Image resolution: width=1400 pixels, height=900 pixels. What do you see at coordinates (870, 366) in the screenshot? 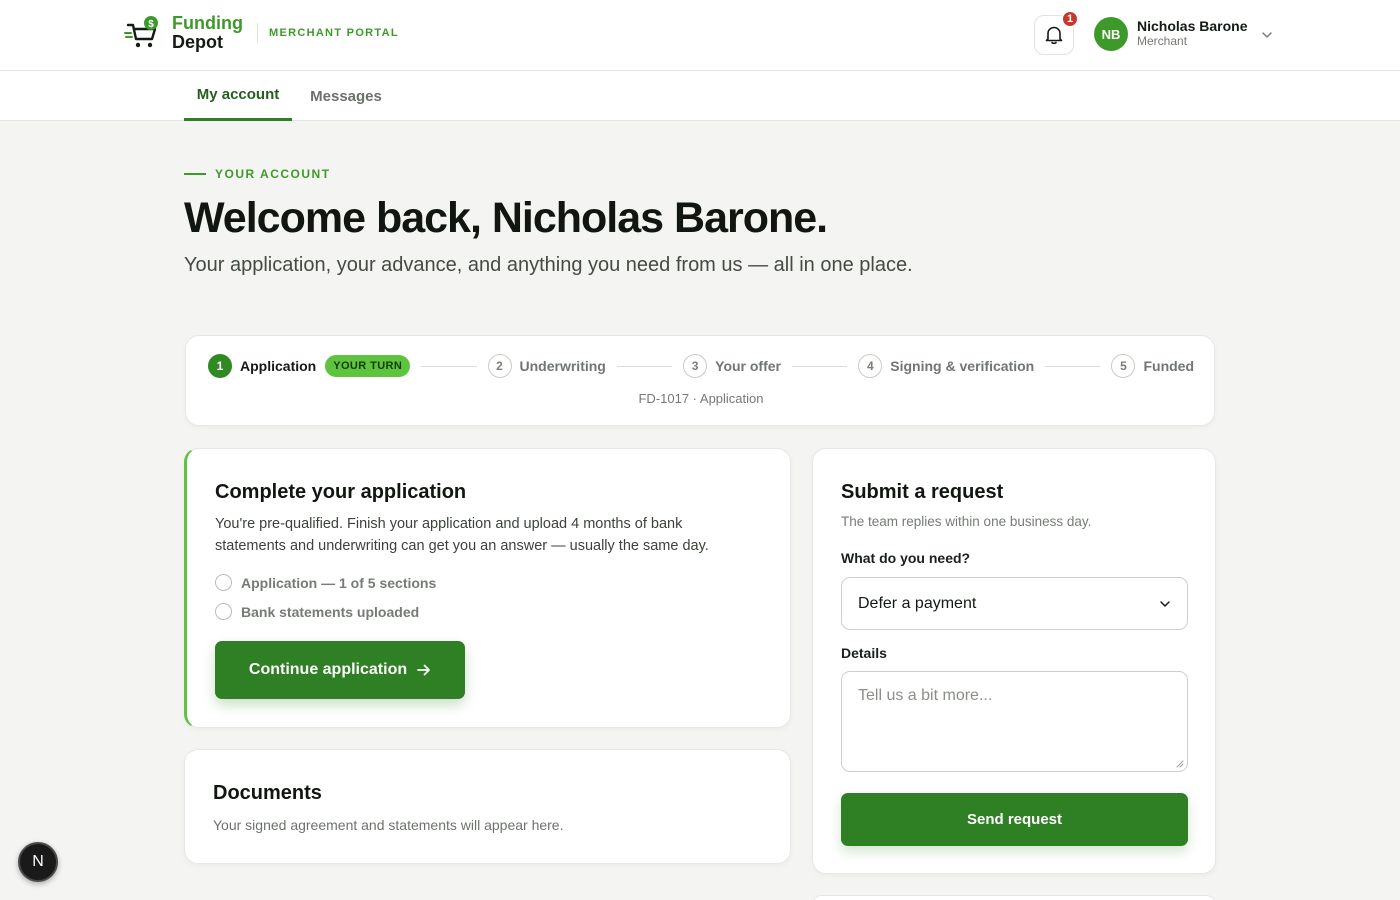
I see `step-number: 4` at bounding box center [870, 366].